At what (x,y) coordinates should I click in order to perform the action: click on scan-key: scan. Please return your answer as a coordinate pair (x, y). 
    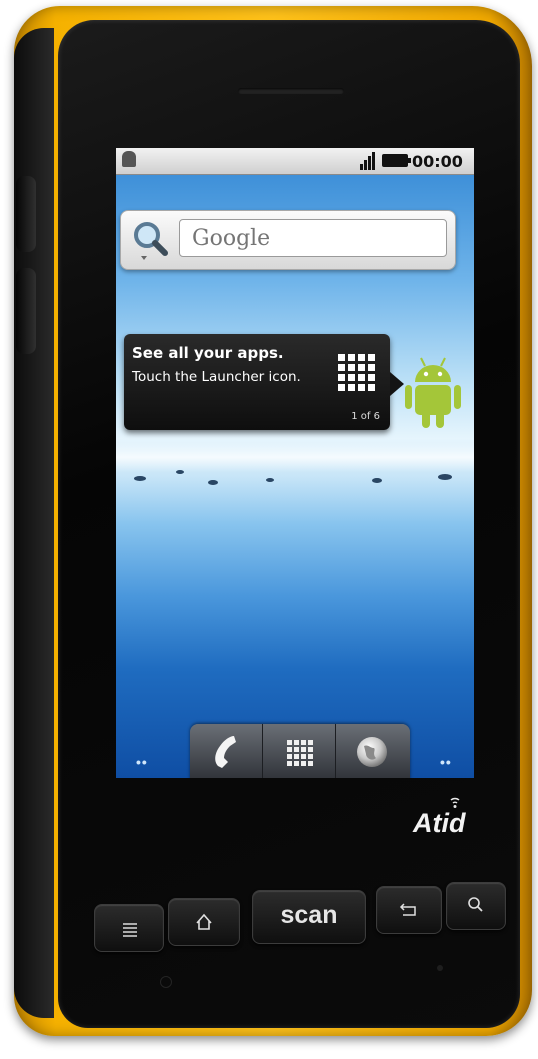
    Looking at the image, I should click on (309, 917).